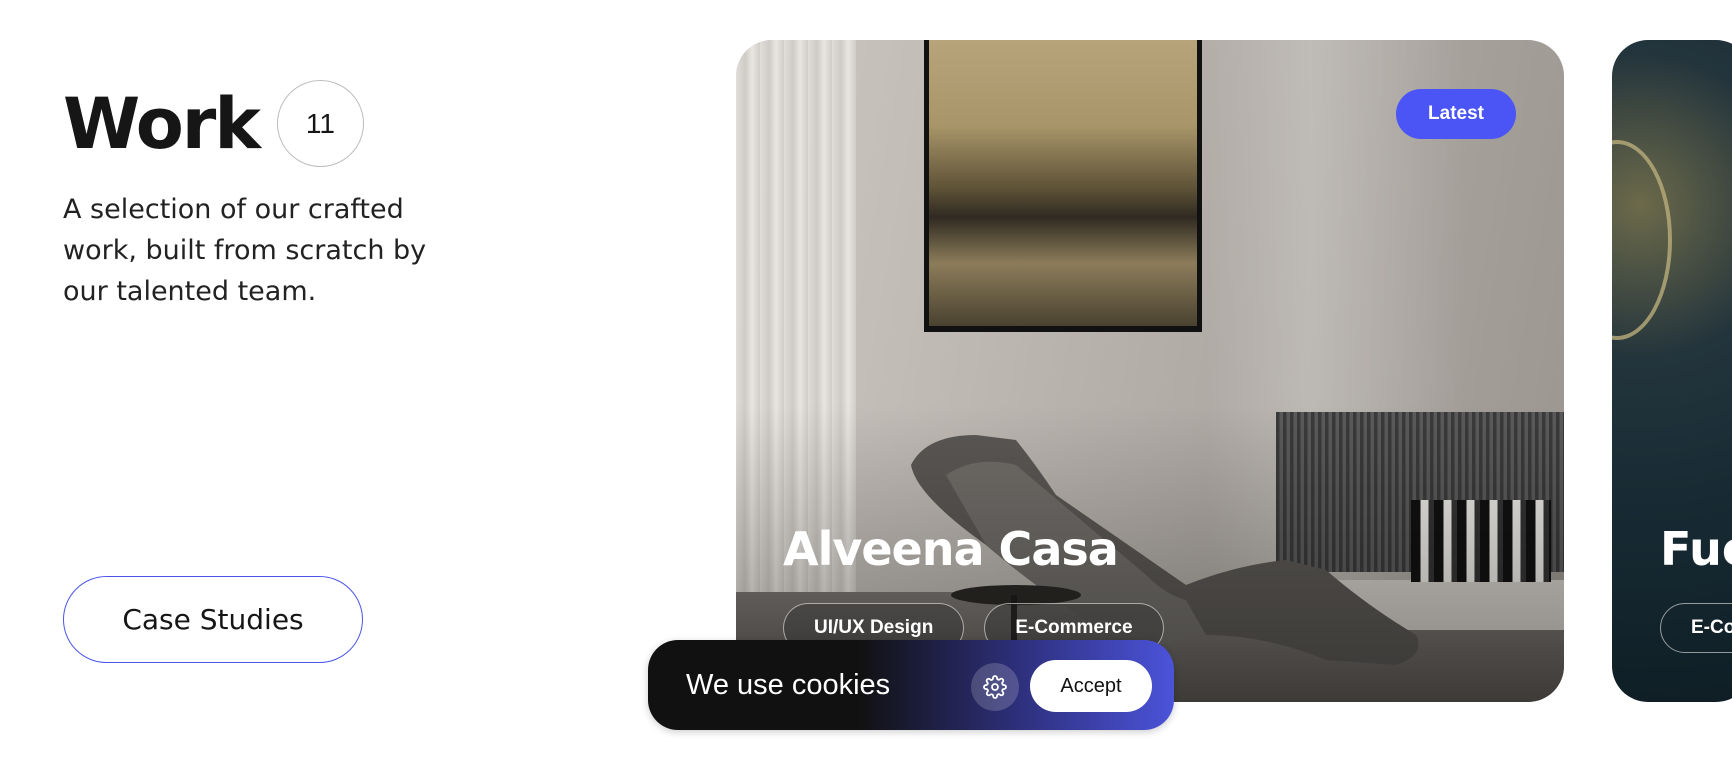 The width and height of the screenshot is (1732, 758). Describe the element at coordinates (320, 123) in the screenshot. I see `work-count-badge: 11` at that location.